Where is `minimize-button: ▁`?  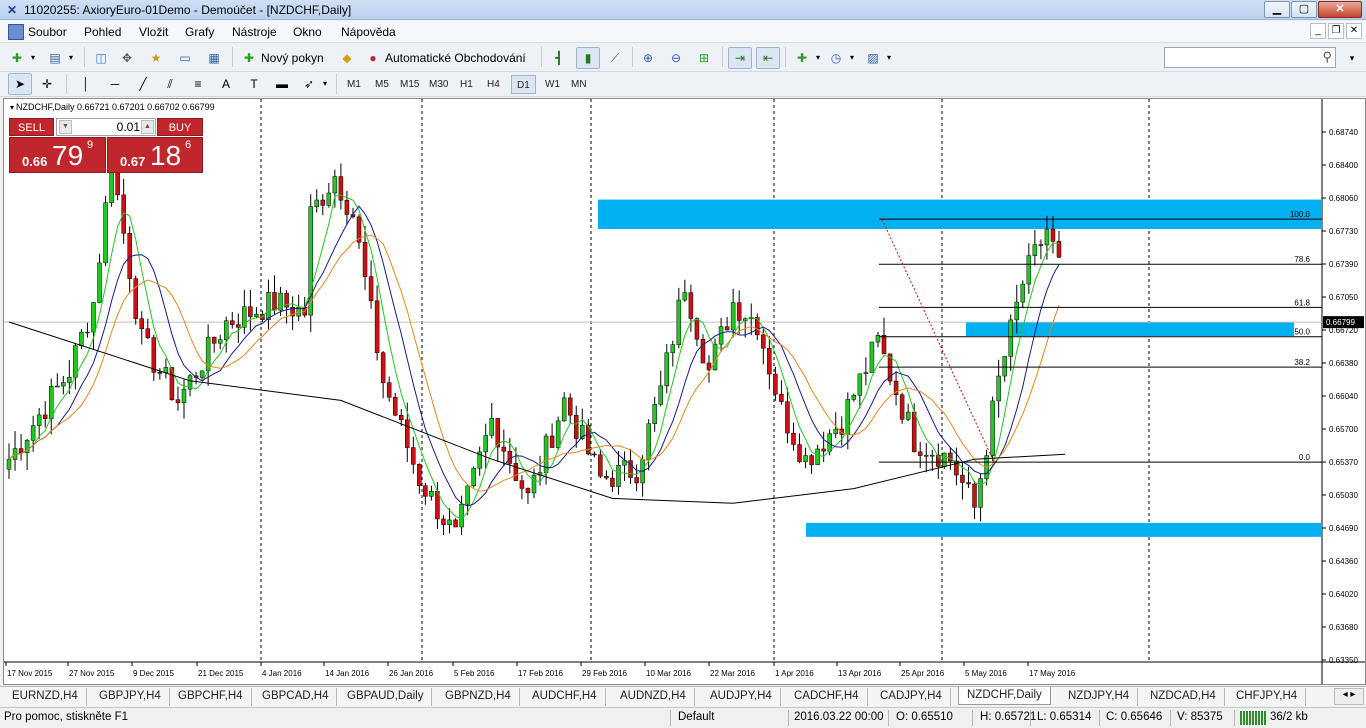 minimize-button: ▁ is located at coordinates (1277, 9).